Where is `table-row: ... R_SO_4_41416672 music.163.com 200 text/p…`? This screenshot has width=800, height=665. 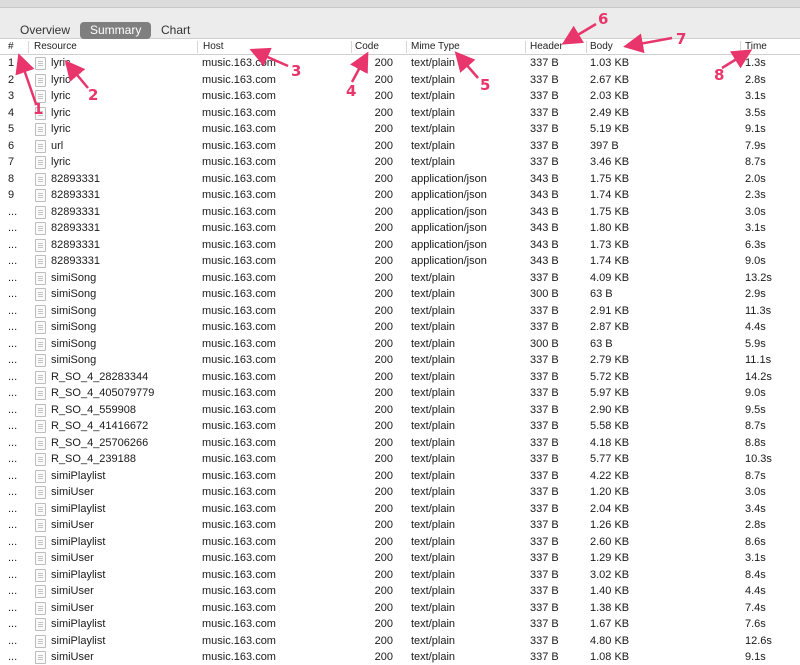 table-row: ... R_SO_4_41416672 music.163.com 200 text/p… is located at coordinates (400, 426).